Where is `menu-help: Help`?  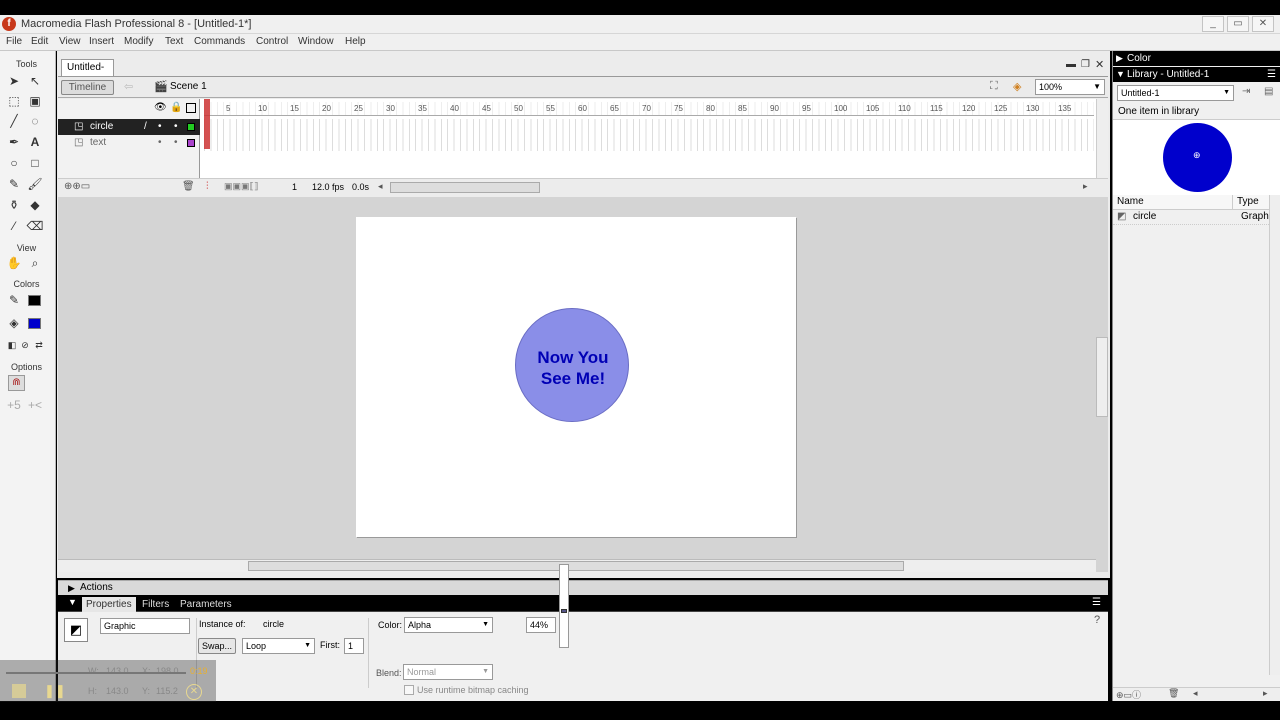 menu-help: Help is located at coordinates (355, 41).